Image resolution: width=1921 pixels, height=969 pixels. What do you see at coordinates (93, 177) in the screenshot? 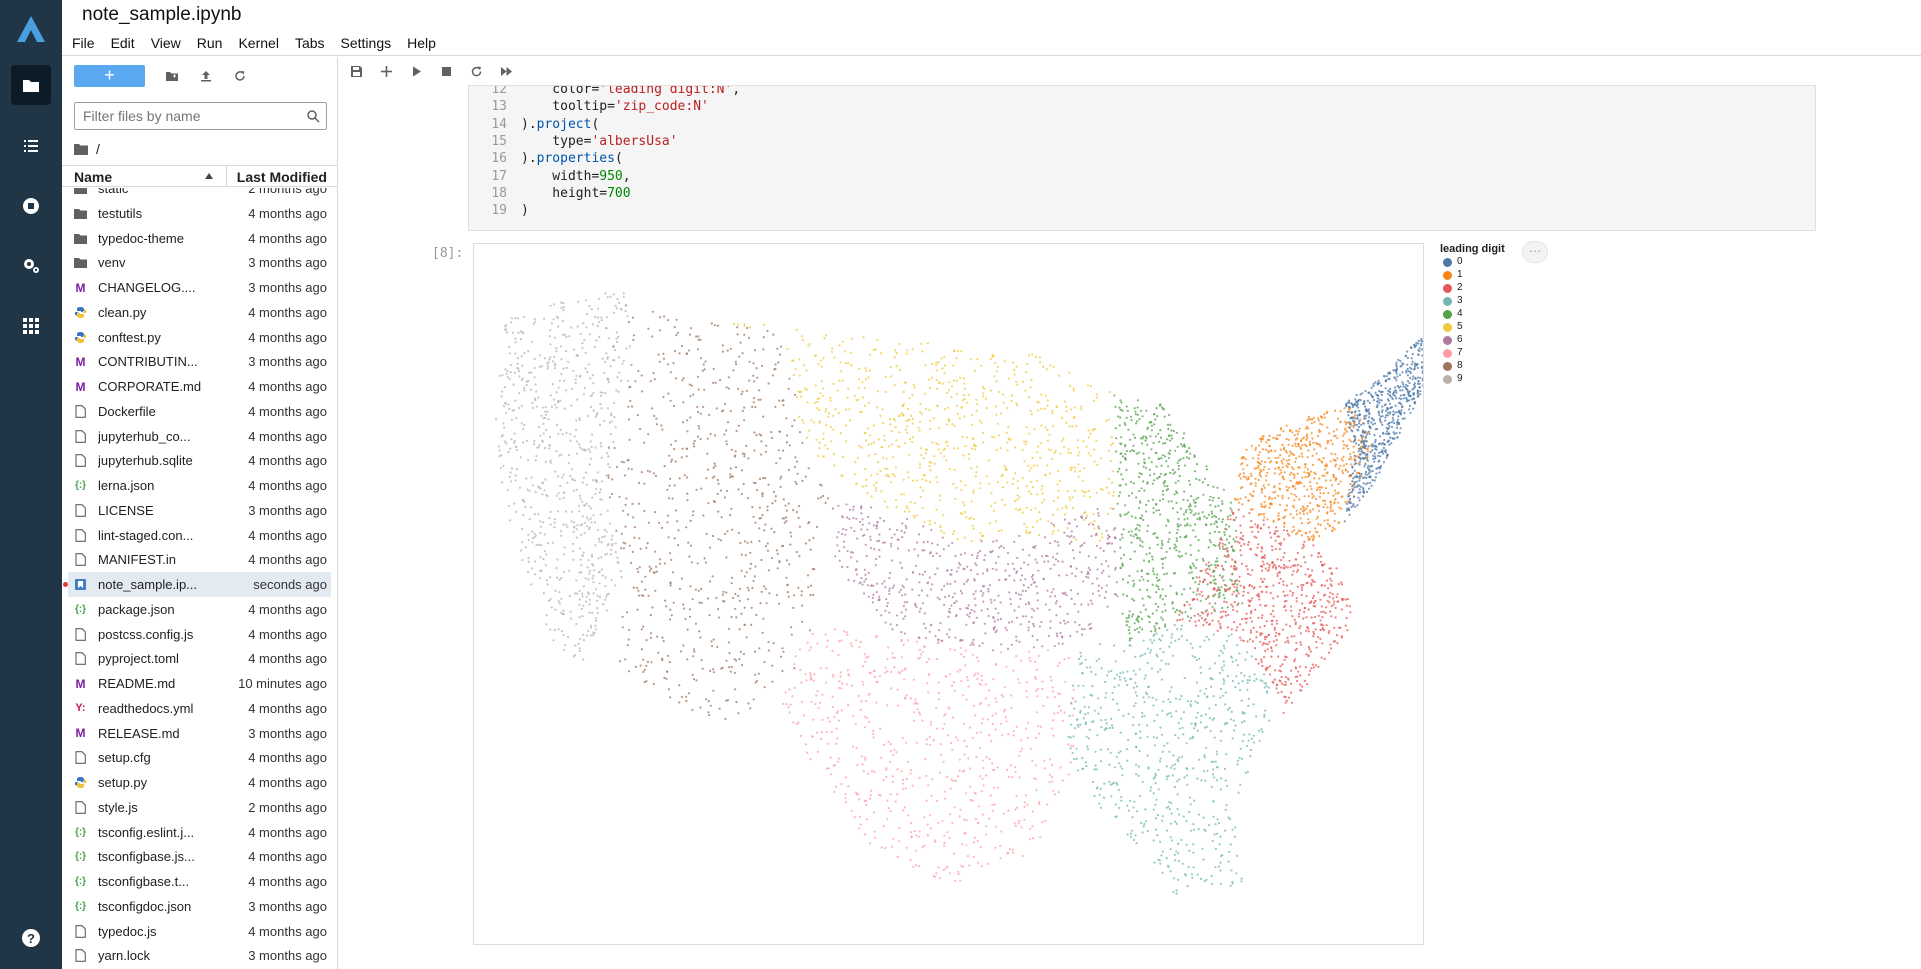
I see `name-column-header: Name` at bounding box center [93, 177].